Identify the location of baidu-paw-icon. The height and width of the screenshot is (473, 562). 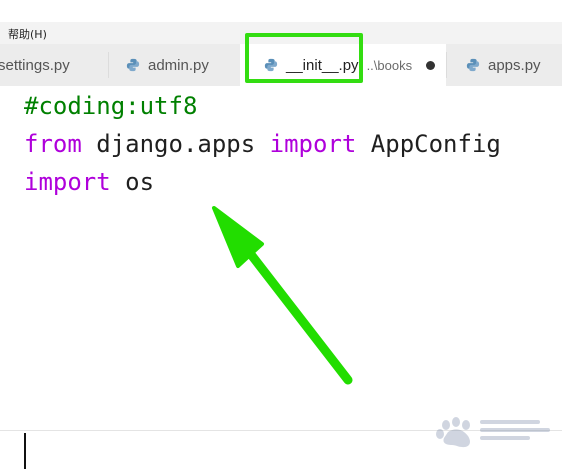
(493, 432).